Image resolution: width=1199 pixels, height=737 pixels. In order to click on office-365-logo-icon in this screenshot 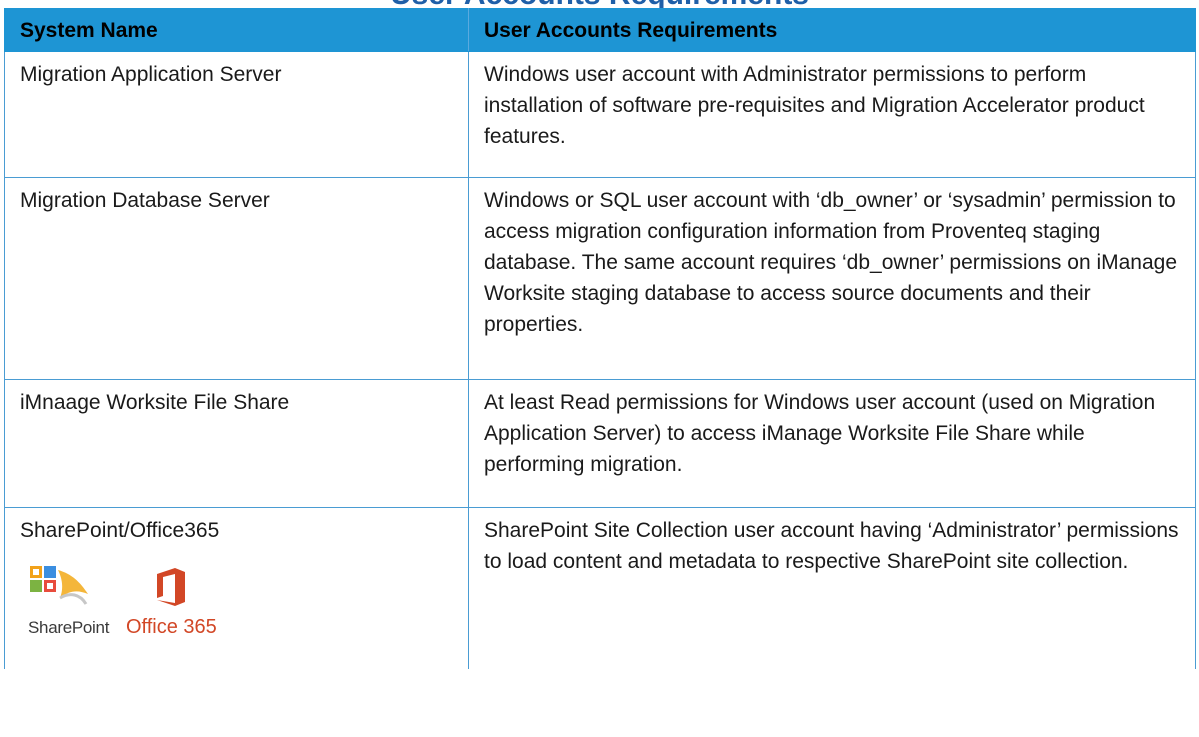, I will do `click(171, 587)`.